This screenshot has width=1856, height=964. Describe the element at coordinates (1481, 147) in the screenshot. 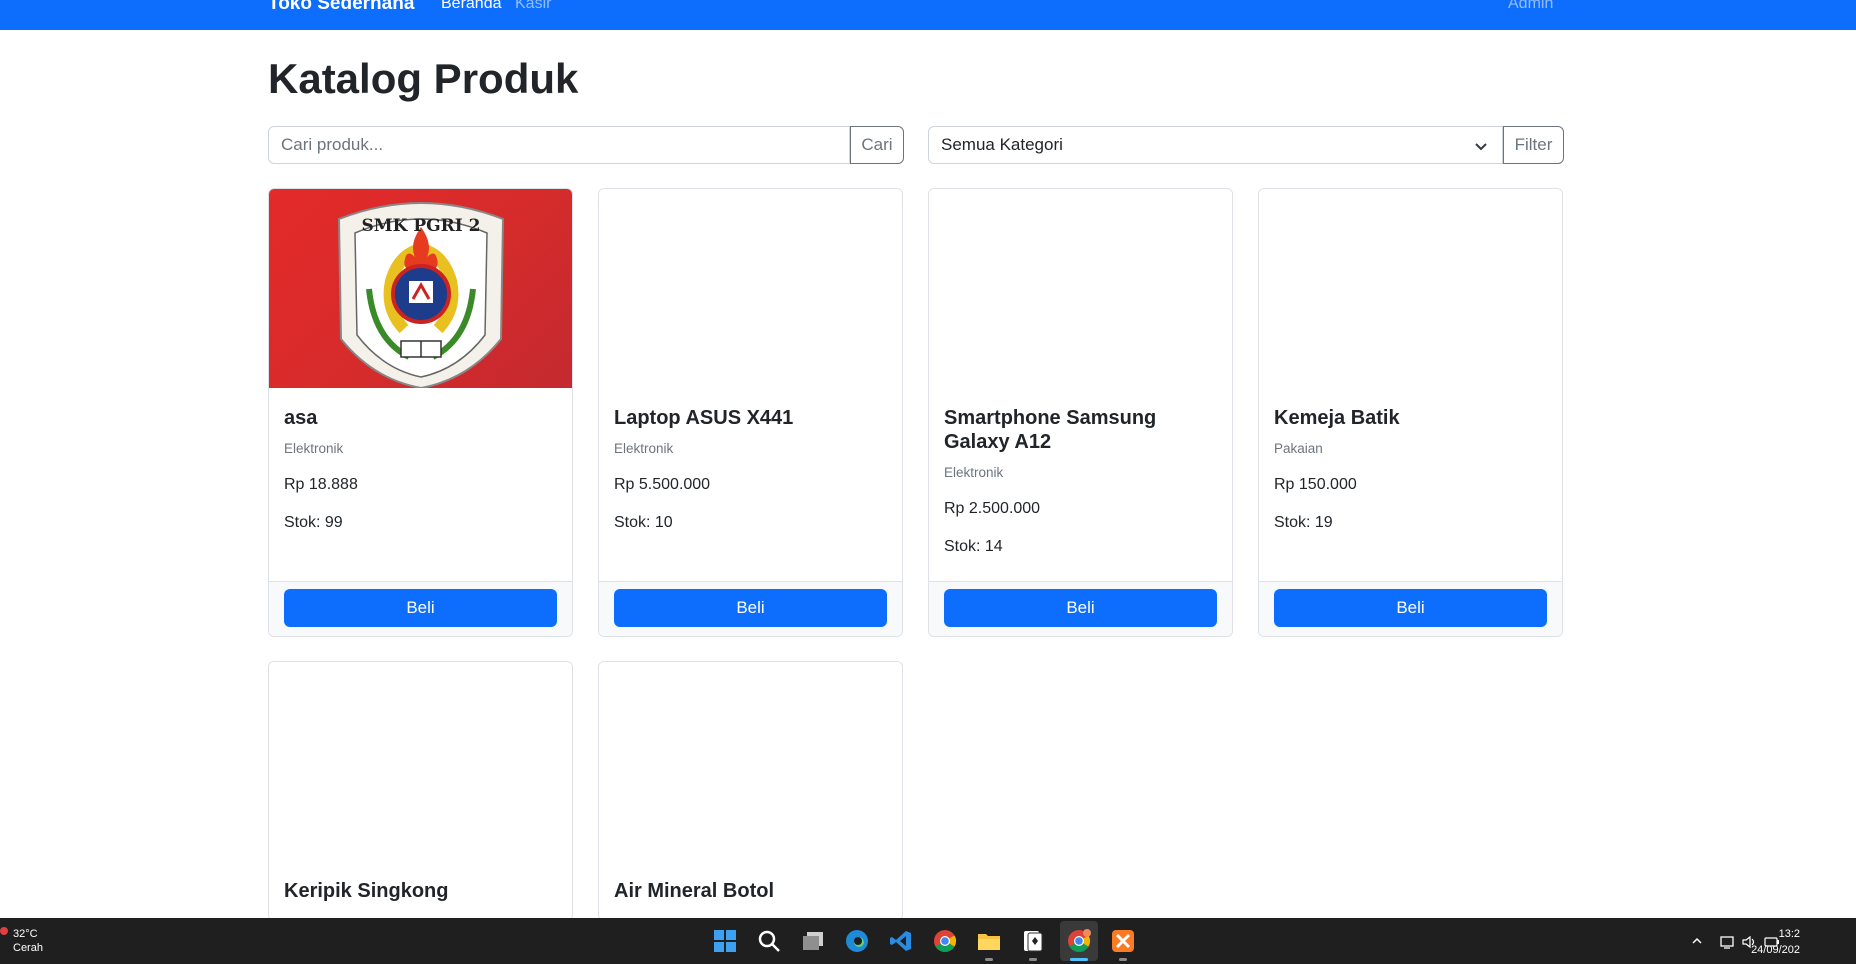

I see `chevron-down-icon` at that location.